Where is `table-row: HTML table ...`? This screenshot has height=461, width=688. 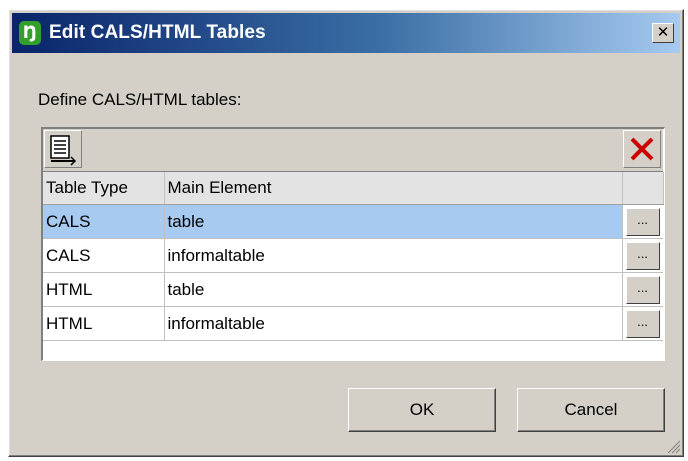 table-row: HTML table ... is located at coordinates (353, 289).